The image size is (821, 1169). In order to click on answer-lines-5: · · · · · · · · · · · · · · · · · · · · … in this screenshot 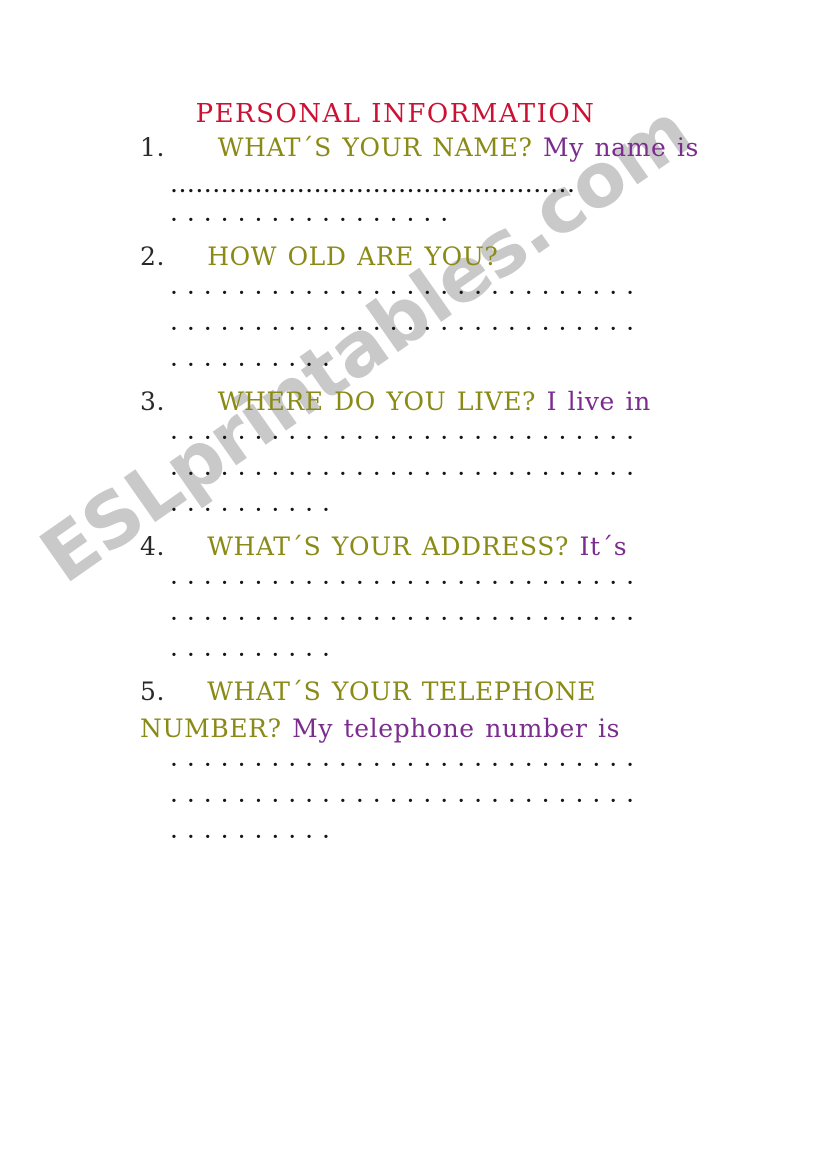, I will do `click(410, 801)`.